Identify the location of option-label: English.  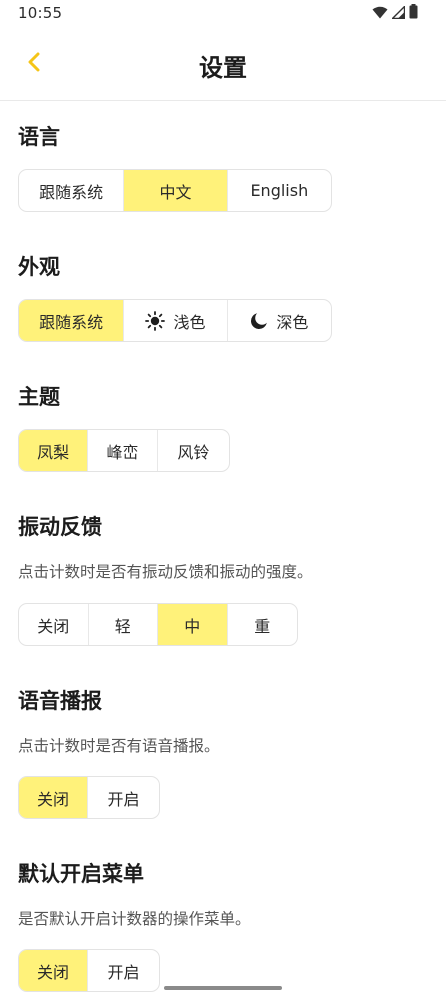
(279, 190).